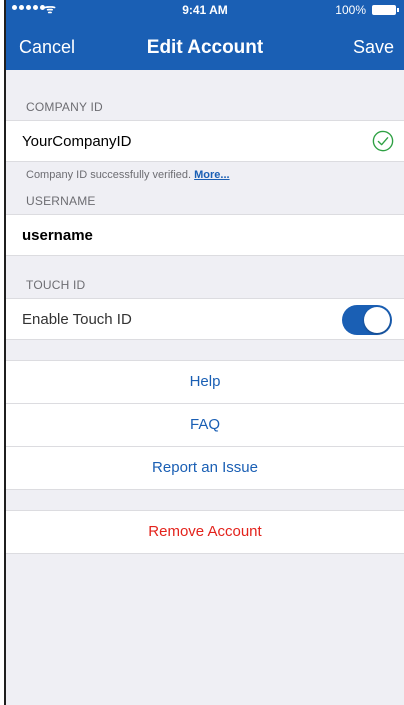  I want to click on checkmark-circle-icon, so click(383, 141).